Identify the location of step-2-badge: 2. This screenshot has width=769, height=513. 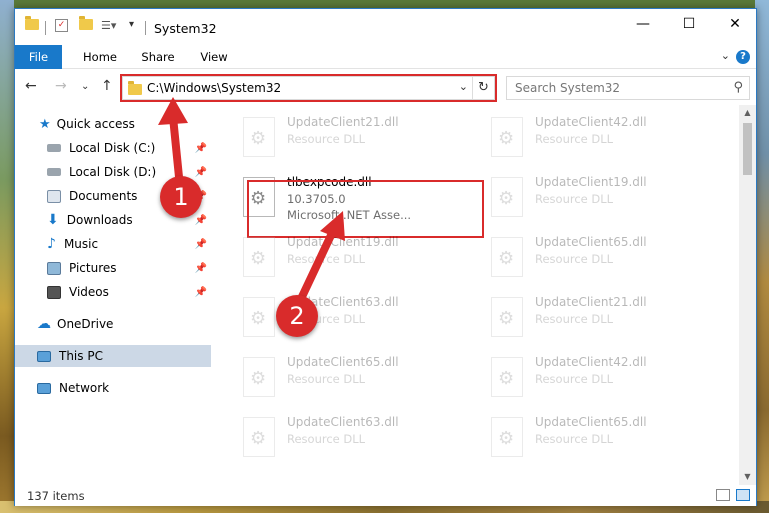
(297, 316).